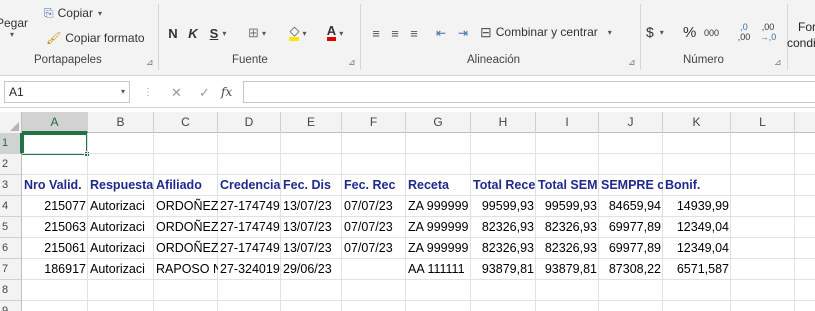  Describe the element at coordinates (414, 33) in the screenshot. I see `align-right-button: ≡` at that location.